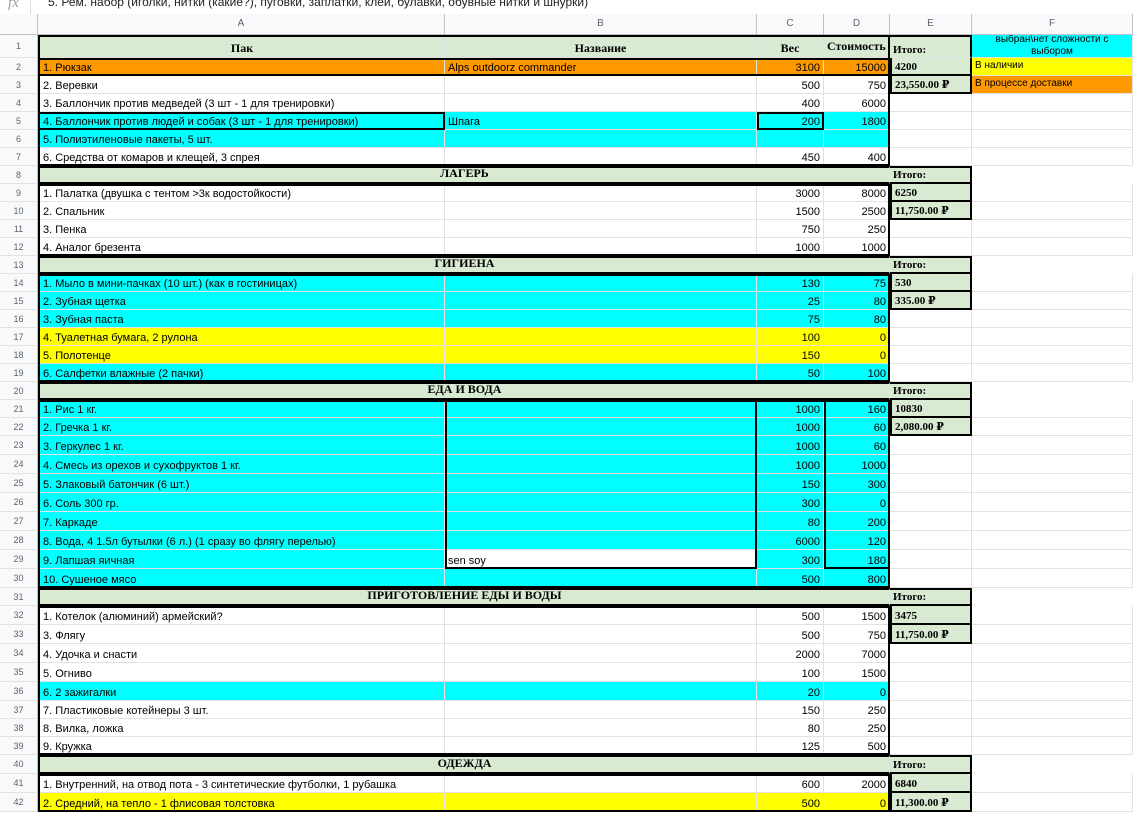  Describe the element at coordinates (464, 391) in the screenshot. I see `section-title: ЕДА И ВОДА` at that location.